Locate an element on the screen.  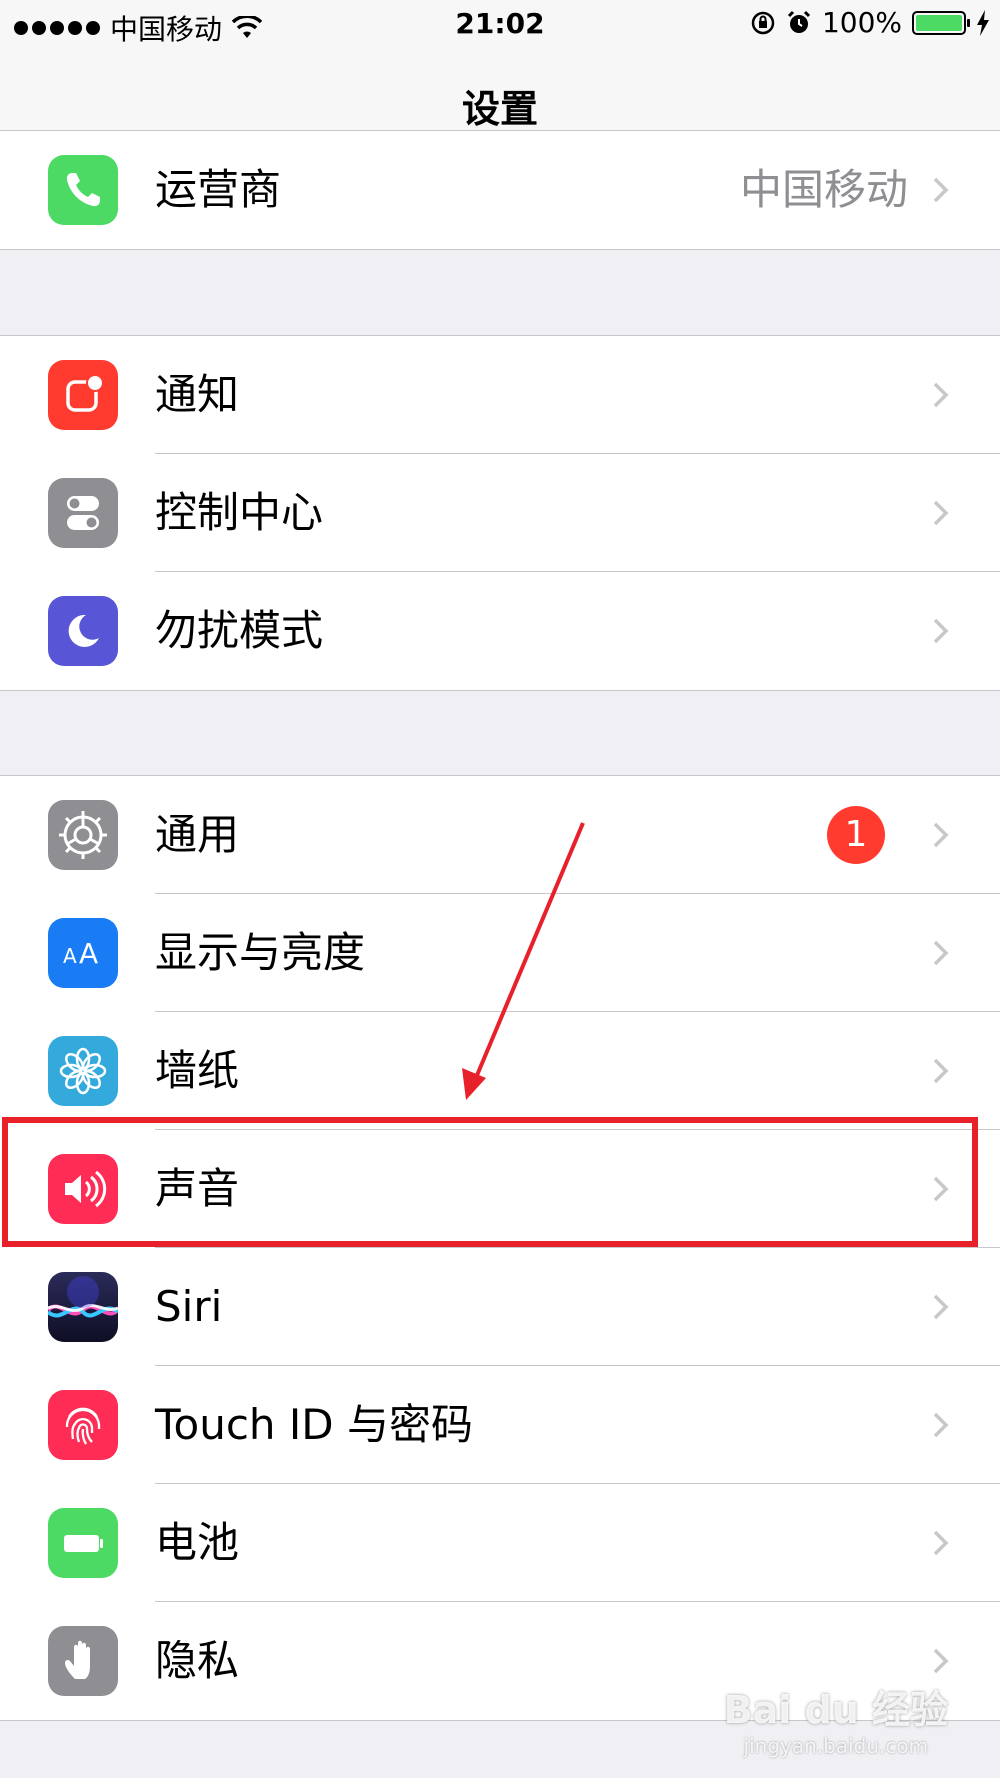
row-label: 运营商 is located at coordinates (218, 189).